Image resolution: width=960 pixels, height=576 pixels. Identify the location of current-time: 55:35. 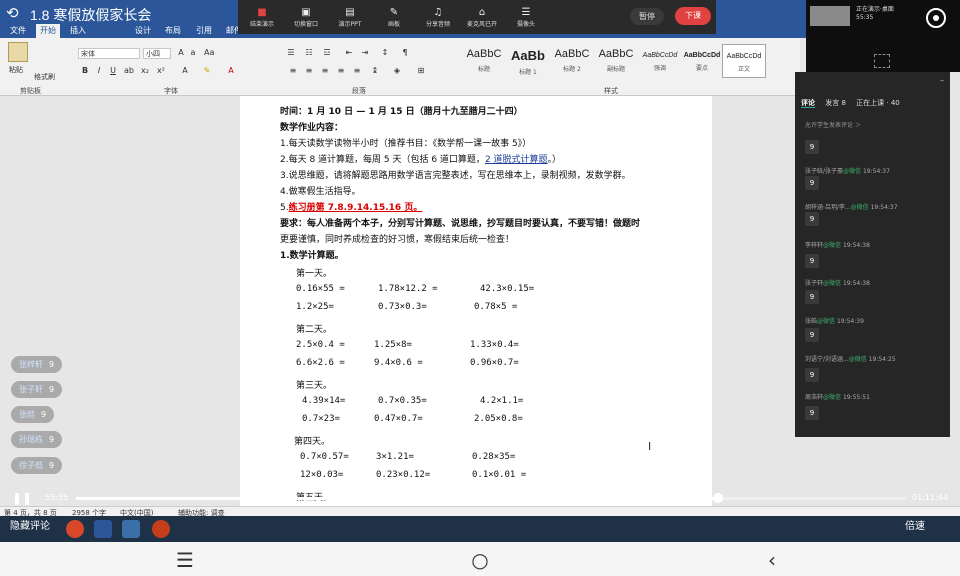
(57, 497).